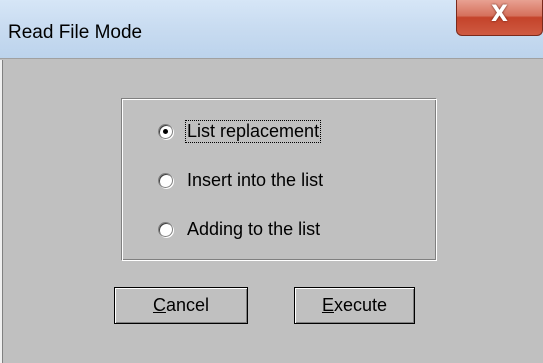 The image size is (543, 363). I want to click on radio-button-checked, so click(165, 131).